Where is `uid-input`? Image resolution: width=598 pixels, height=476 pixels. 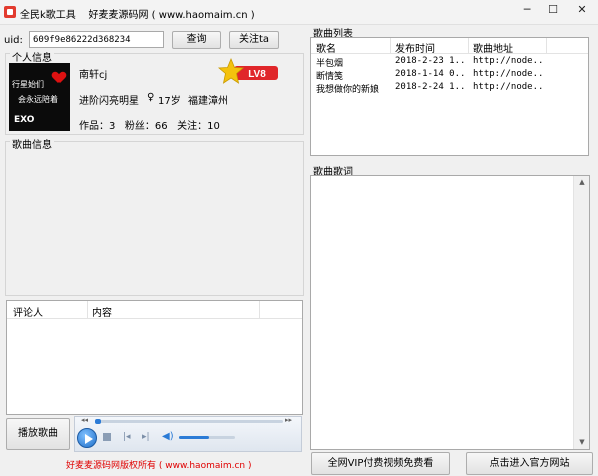
uid-input is located at coordinates (96, 39).